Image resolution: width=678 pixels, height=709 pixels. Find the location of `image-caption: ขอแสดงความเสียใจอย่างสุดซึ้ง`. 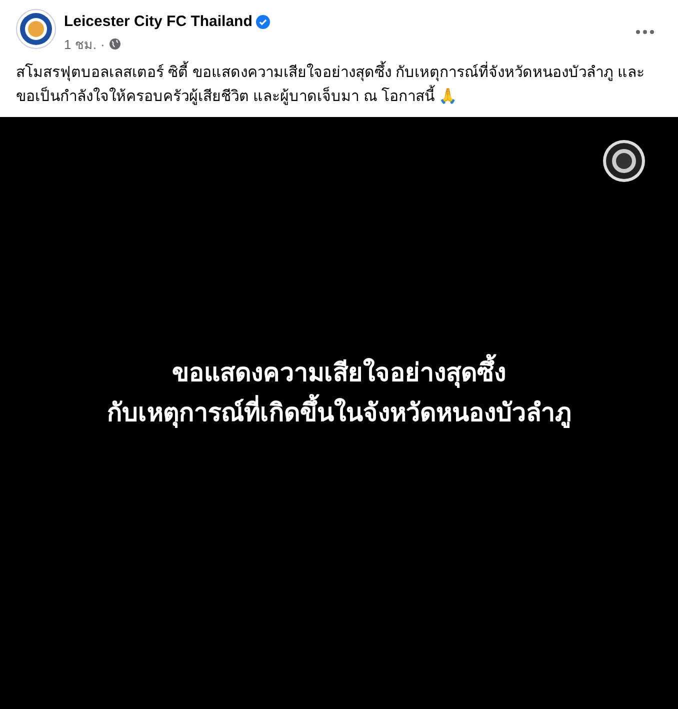

image-caption: ขอแสดงความเสียใจอย่างสุดซึ้ง is located at coordinates (339, 373).